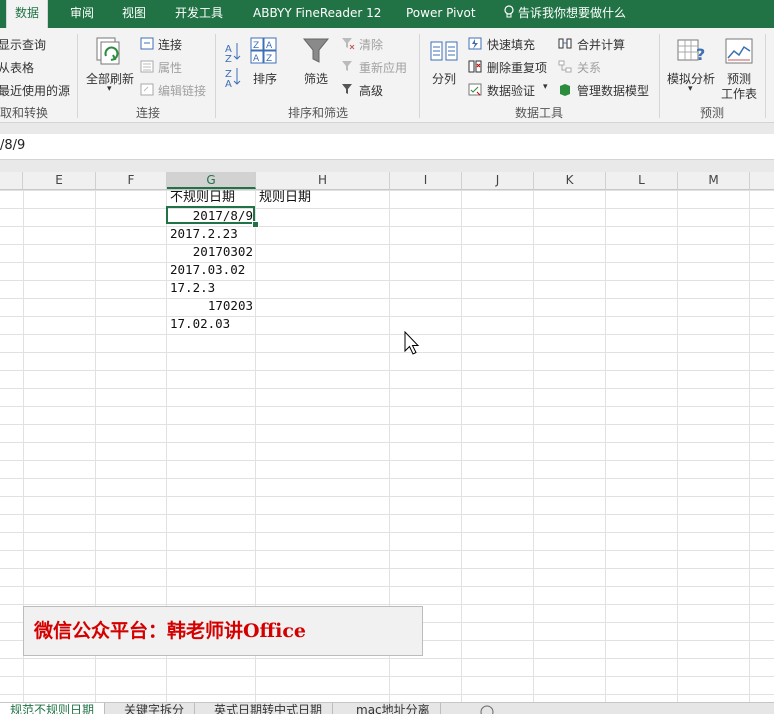 This screenshot has width=774, height=714. I want to click on tell-me-box: 告诉我你想要做什么, so click(564, 14).